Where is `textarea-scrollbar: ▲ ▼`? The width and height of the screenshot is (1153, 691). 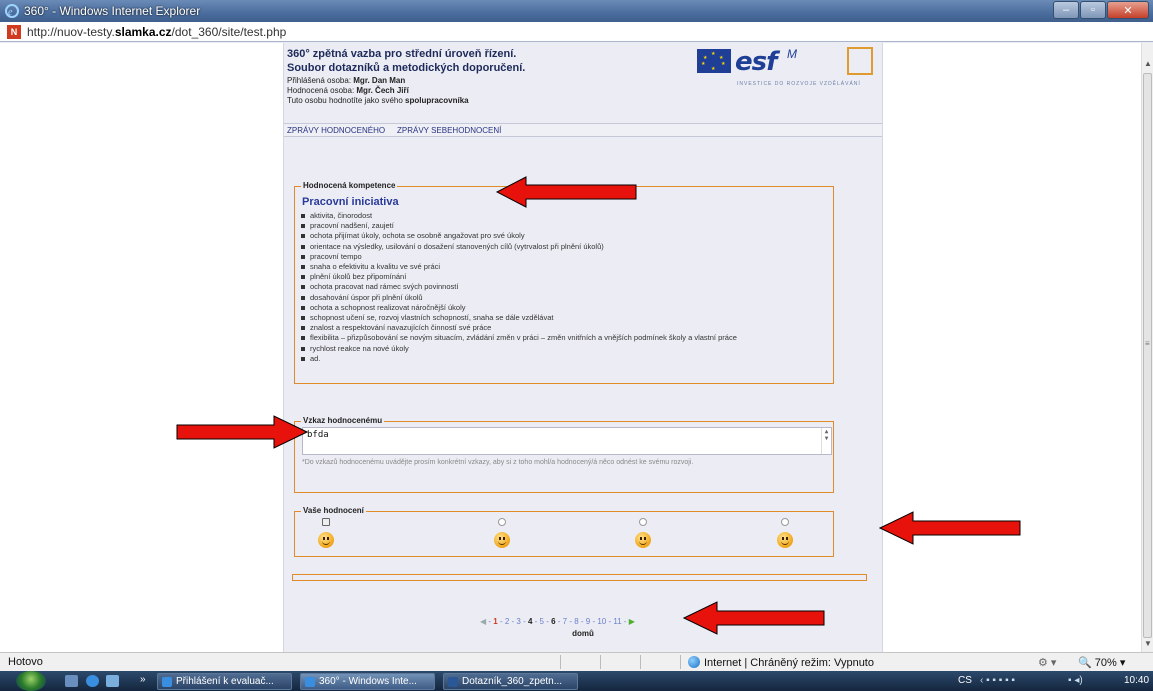
textarea-scrollbar: ▲ ▼ is located at coordinates (826, 441).